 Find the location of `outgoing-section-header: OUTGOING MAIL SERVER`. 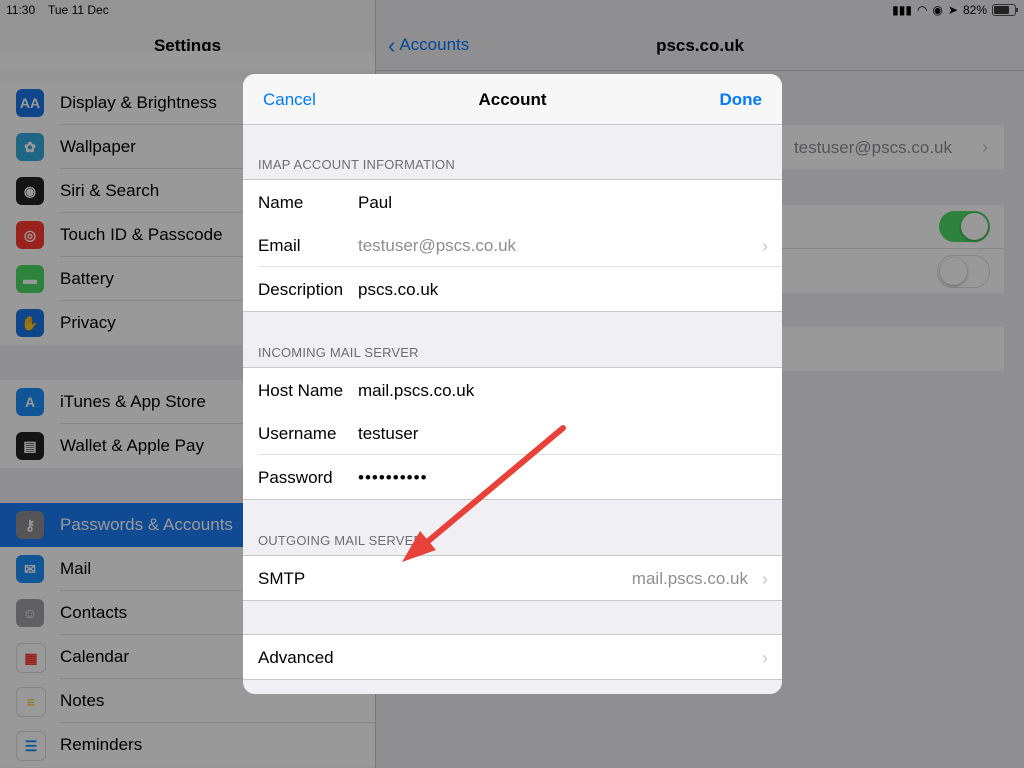

outgoing-section-header: OUTGOING MAIL SERVER is located at coordinates (341, 540).